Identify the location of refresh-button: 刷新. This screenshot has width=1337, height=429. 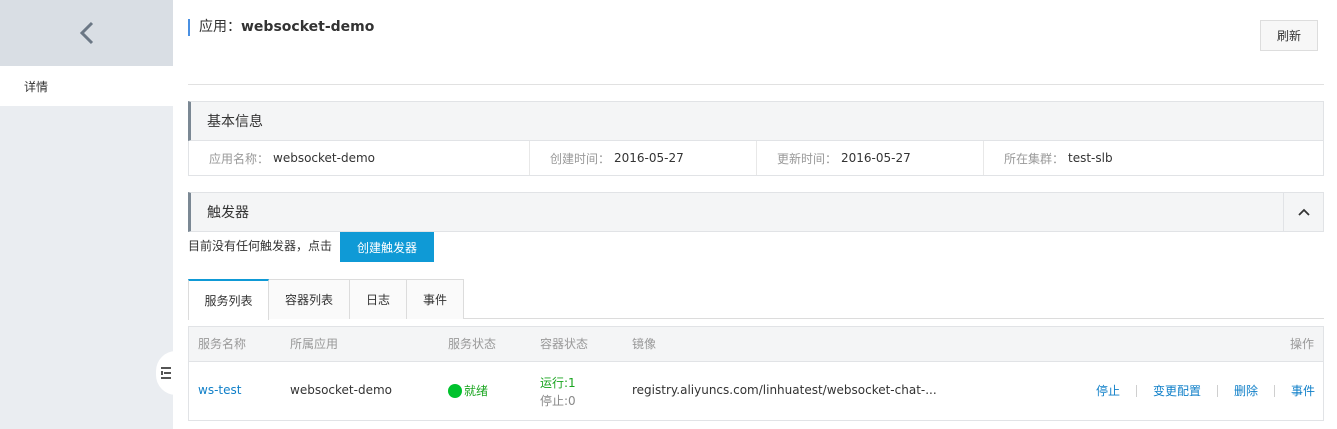
(1289, 35).